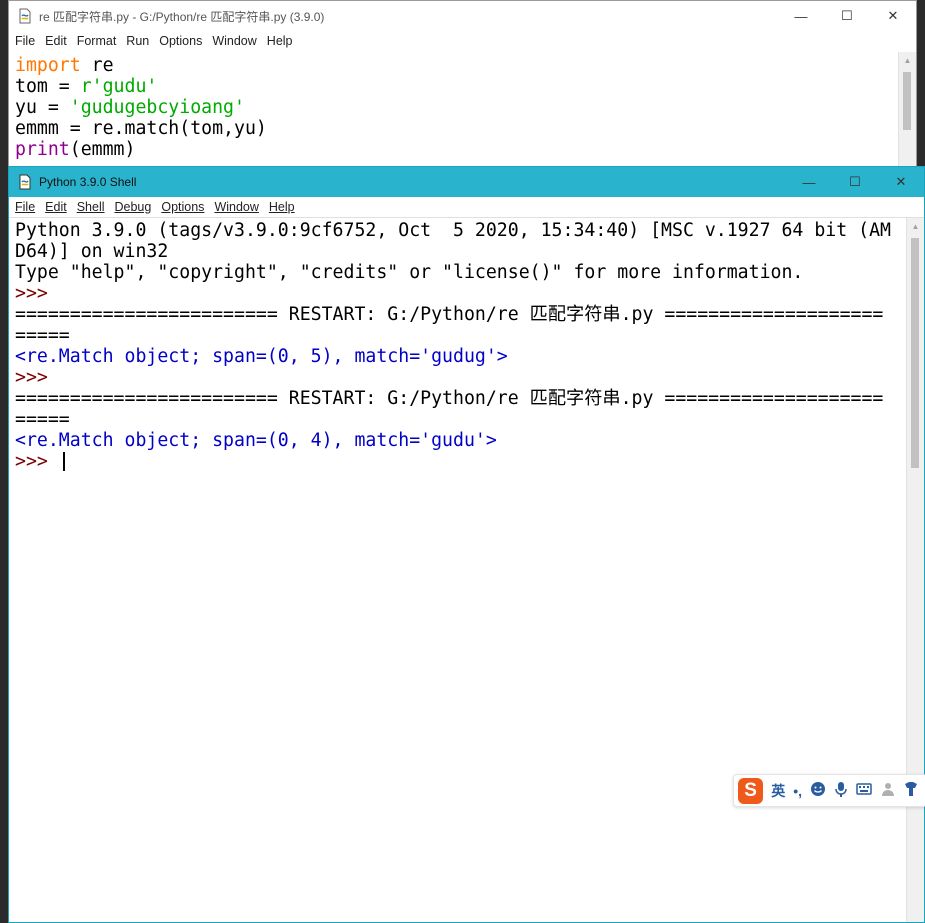 The image size is (925, 923). I want to click on shell-maximize-button: ☐, so click(855, 182).